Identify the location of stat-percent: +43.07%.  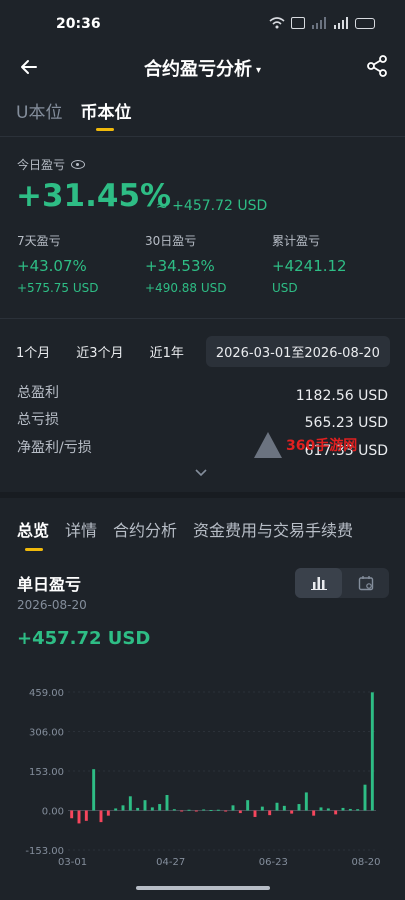
(52, 266).